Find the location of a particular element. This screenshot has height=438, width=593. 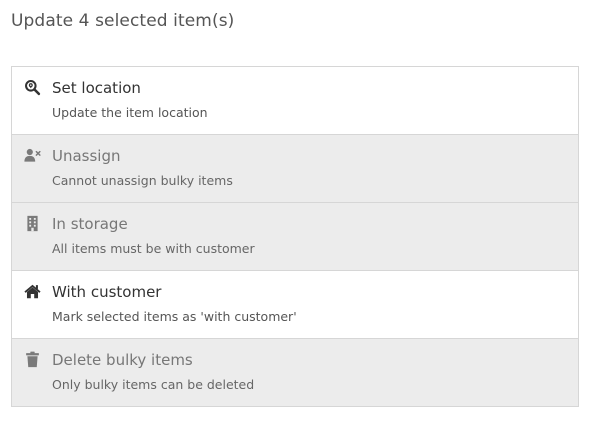

building-icon is located at coordinates (32, 223).